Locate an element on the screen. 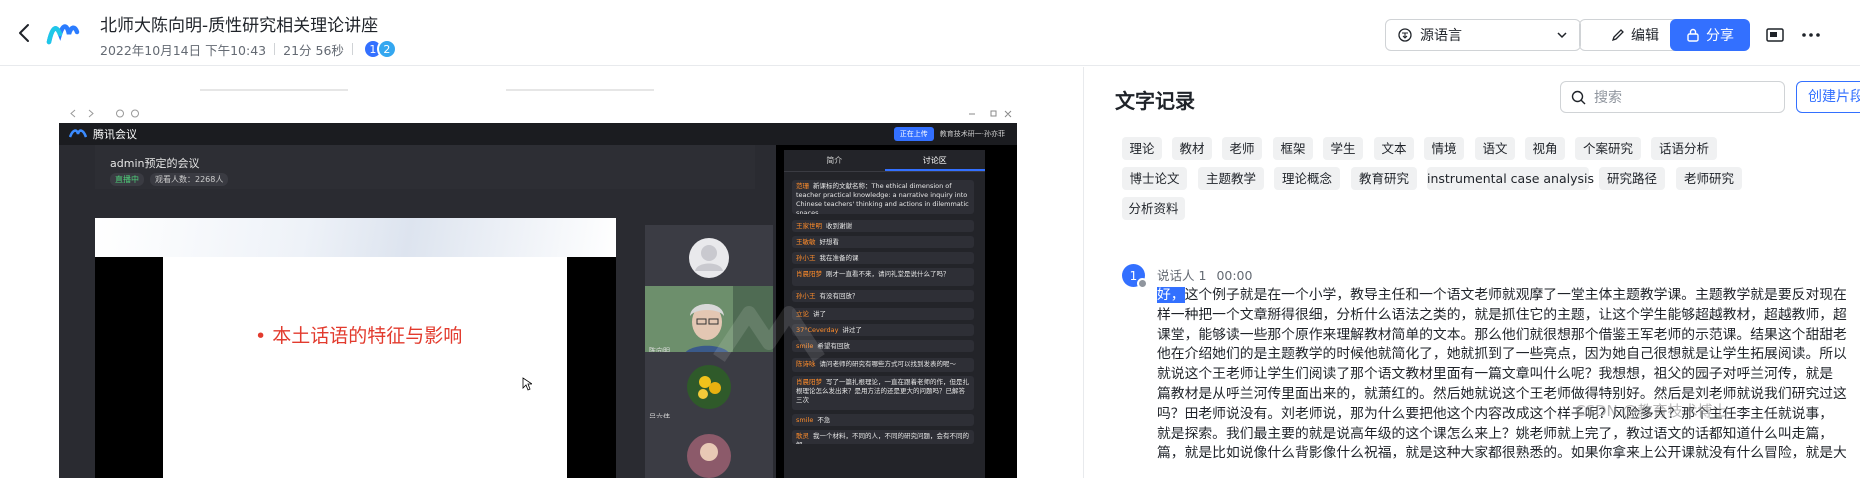 Image resolution: width=1860 pixels, height=478 pixels. portrait-avatar-icon is located at coordinates (709, 448).